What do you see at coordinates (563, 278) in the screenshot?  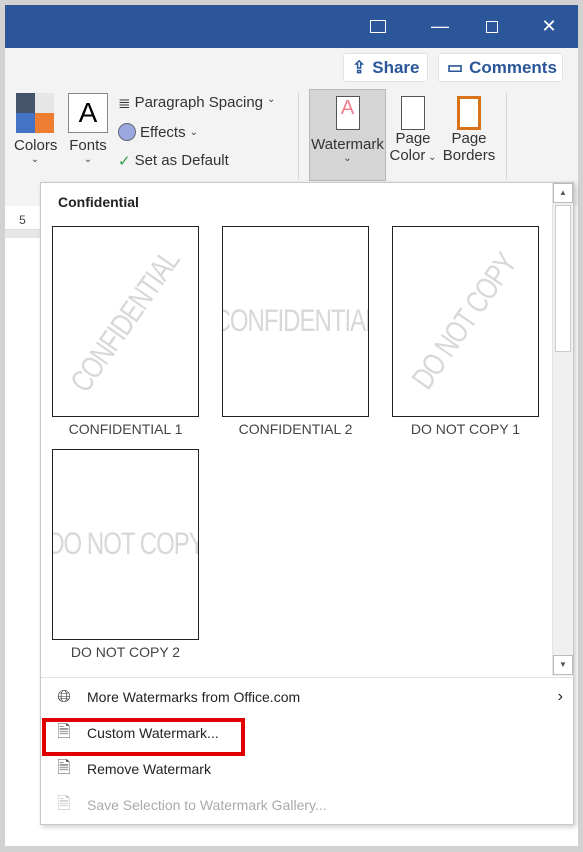 I see `scrollbar-thumb` at bounding box center [563, 278].